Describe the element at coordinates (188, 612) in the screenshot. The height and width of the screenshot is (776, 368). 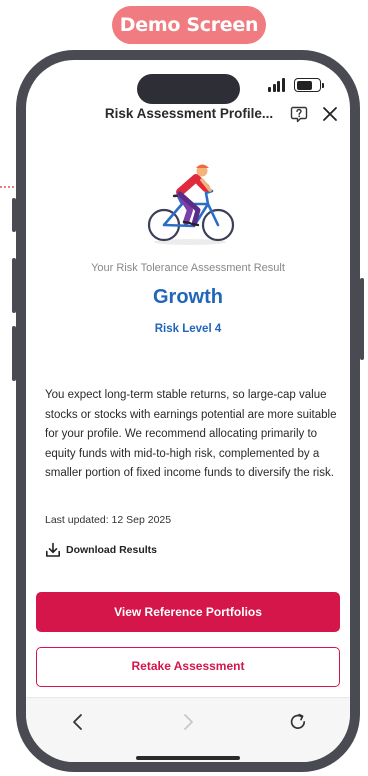
I see `view-reference-portfolios-button: View Reference Portfolios` at that location.